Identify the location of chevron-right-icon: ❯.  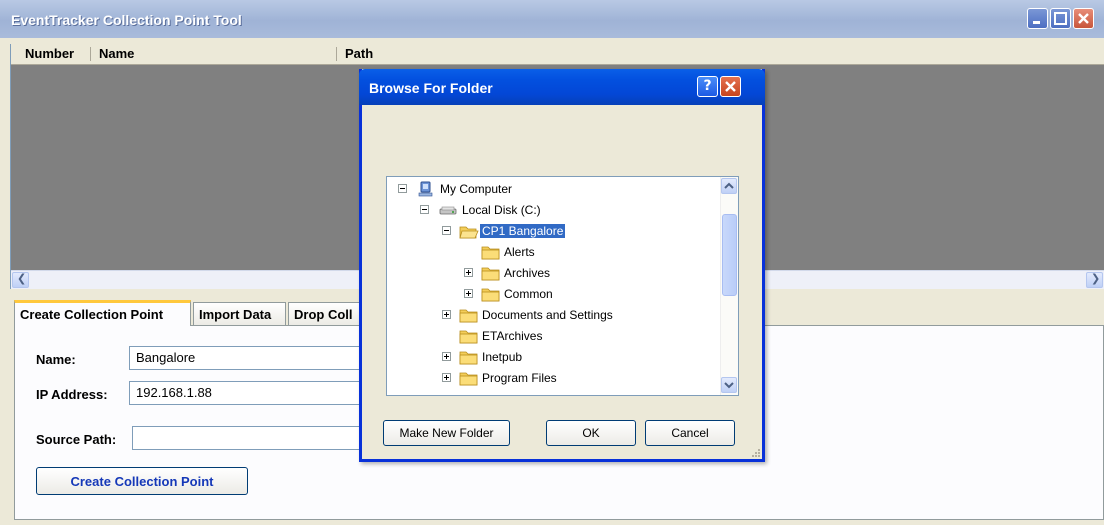
(1096, 278).